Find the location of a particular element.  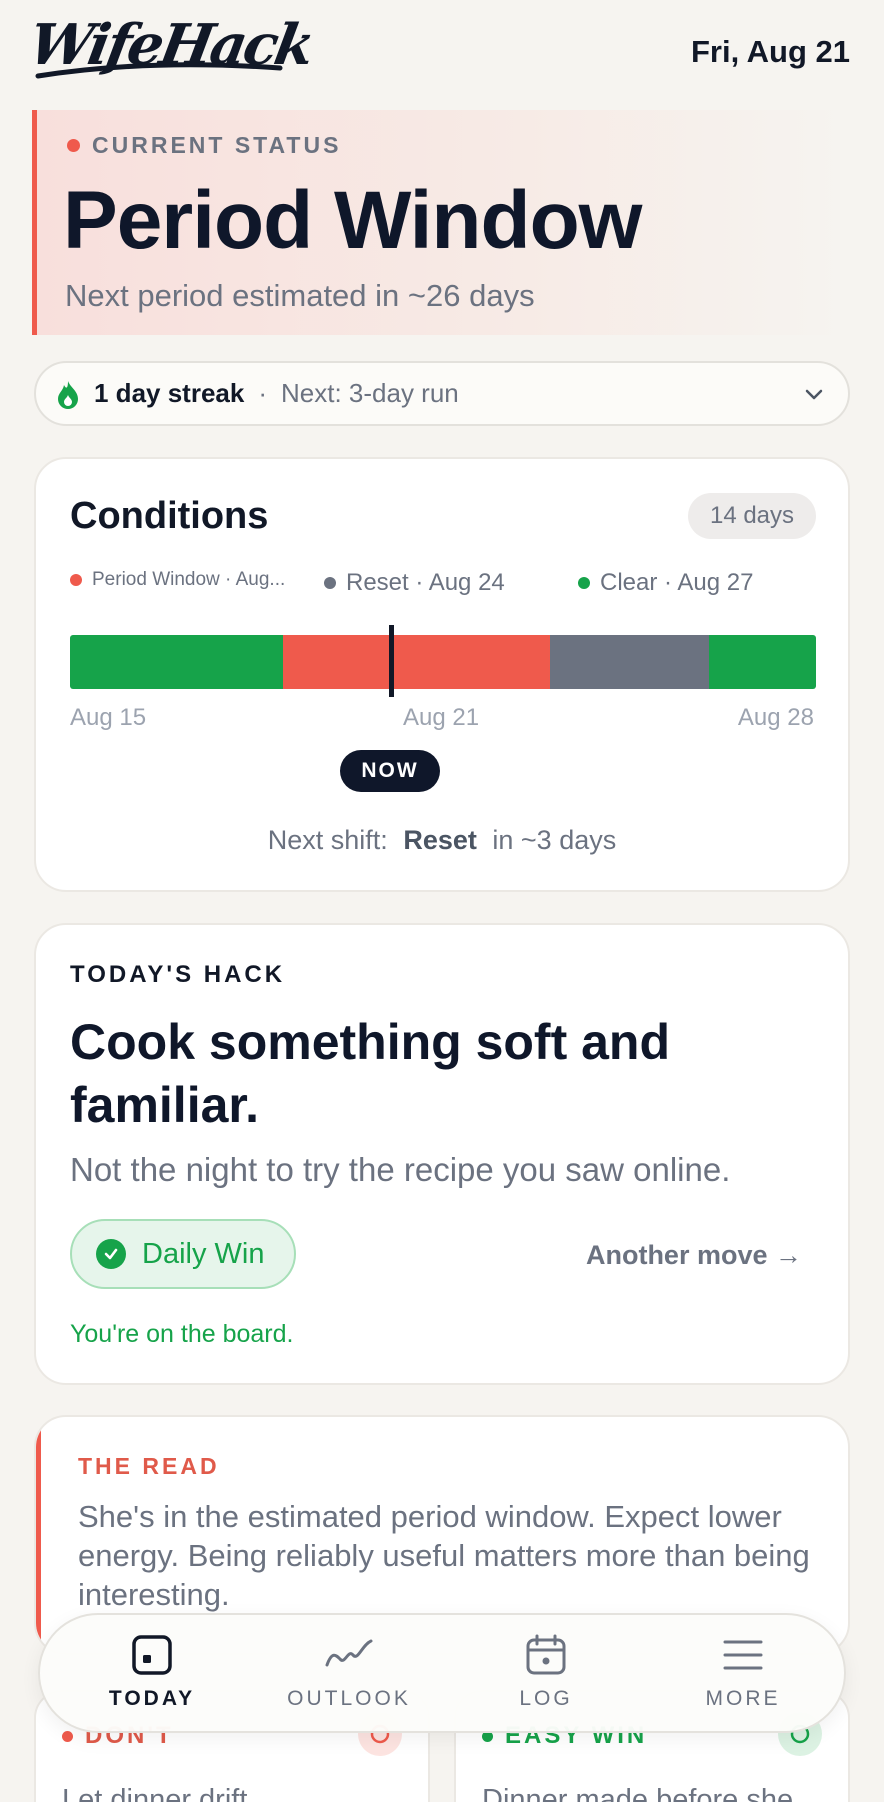

check-circle-icon is located at coordinates (111, 1254).